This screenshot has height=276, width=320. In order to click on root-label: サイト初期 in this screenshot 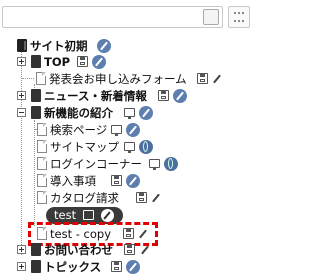, I will do `click(59, 46)`.